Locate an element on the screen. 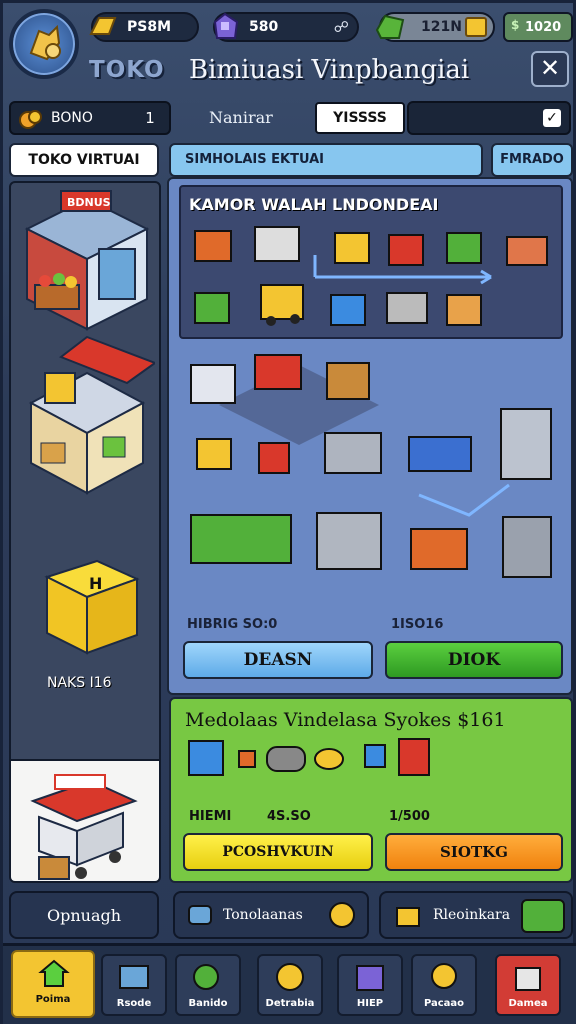 The height and width of the screenshot is (1024, 576). parcel-icon is located at coordinates (212, 308).